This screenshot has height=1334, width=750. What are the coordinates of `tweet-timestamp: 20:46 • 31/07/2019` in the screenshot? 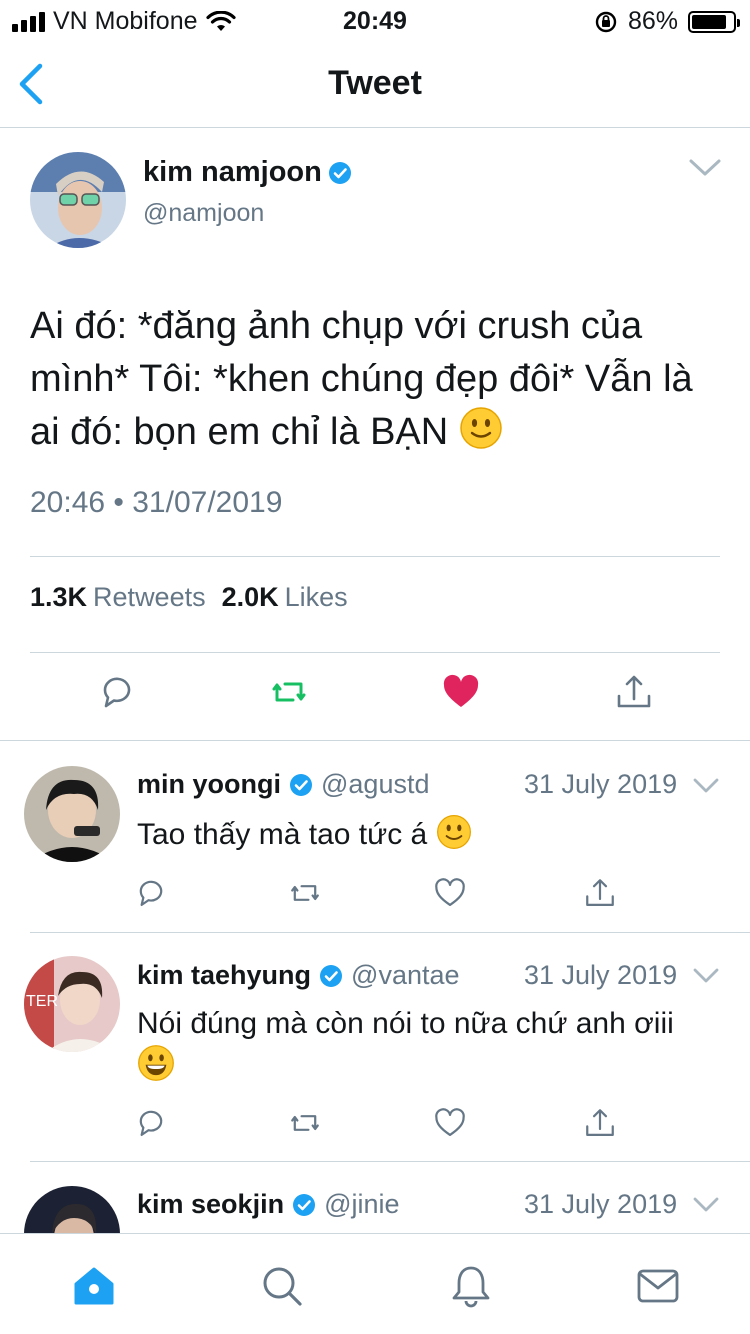 It's located at (156, 502).